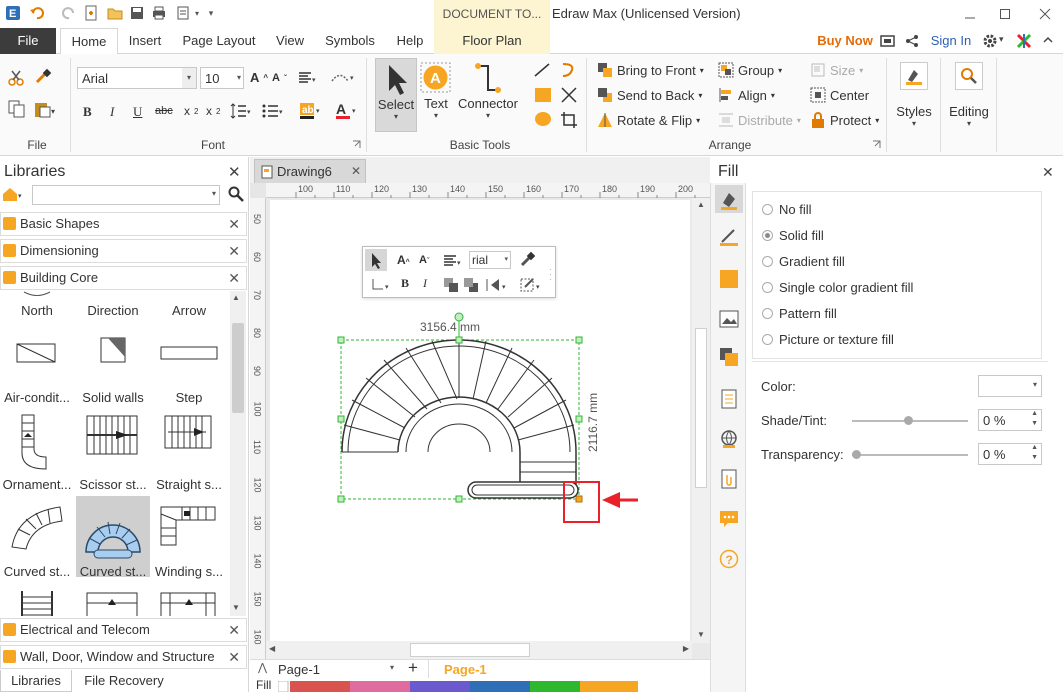 Image resolution: width=1063 pixels, height=692 pixels. Describe the element at coordinates (908, 420) in the screenshot. I see `slider-thumb` at that location.